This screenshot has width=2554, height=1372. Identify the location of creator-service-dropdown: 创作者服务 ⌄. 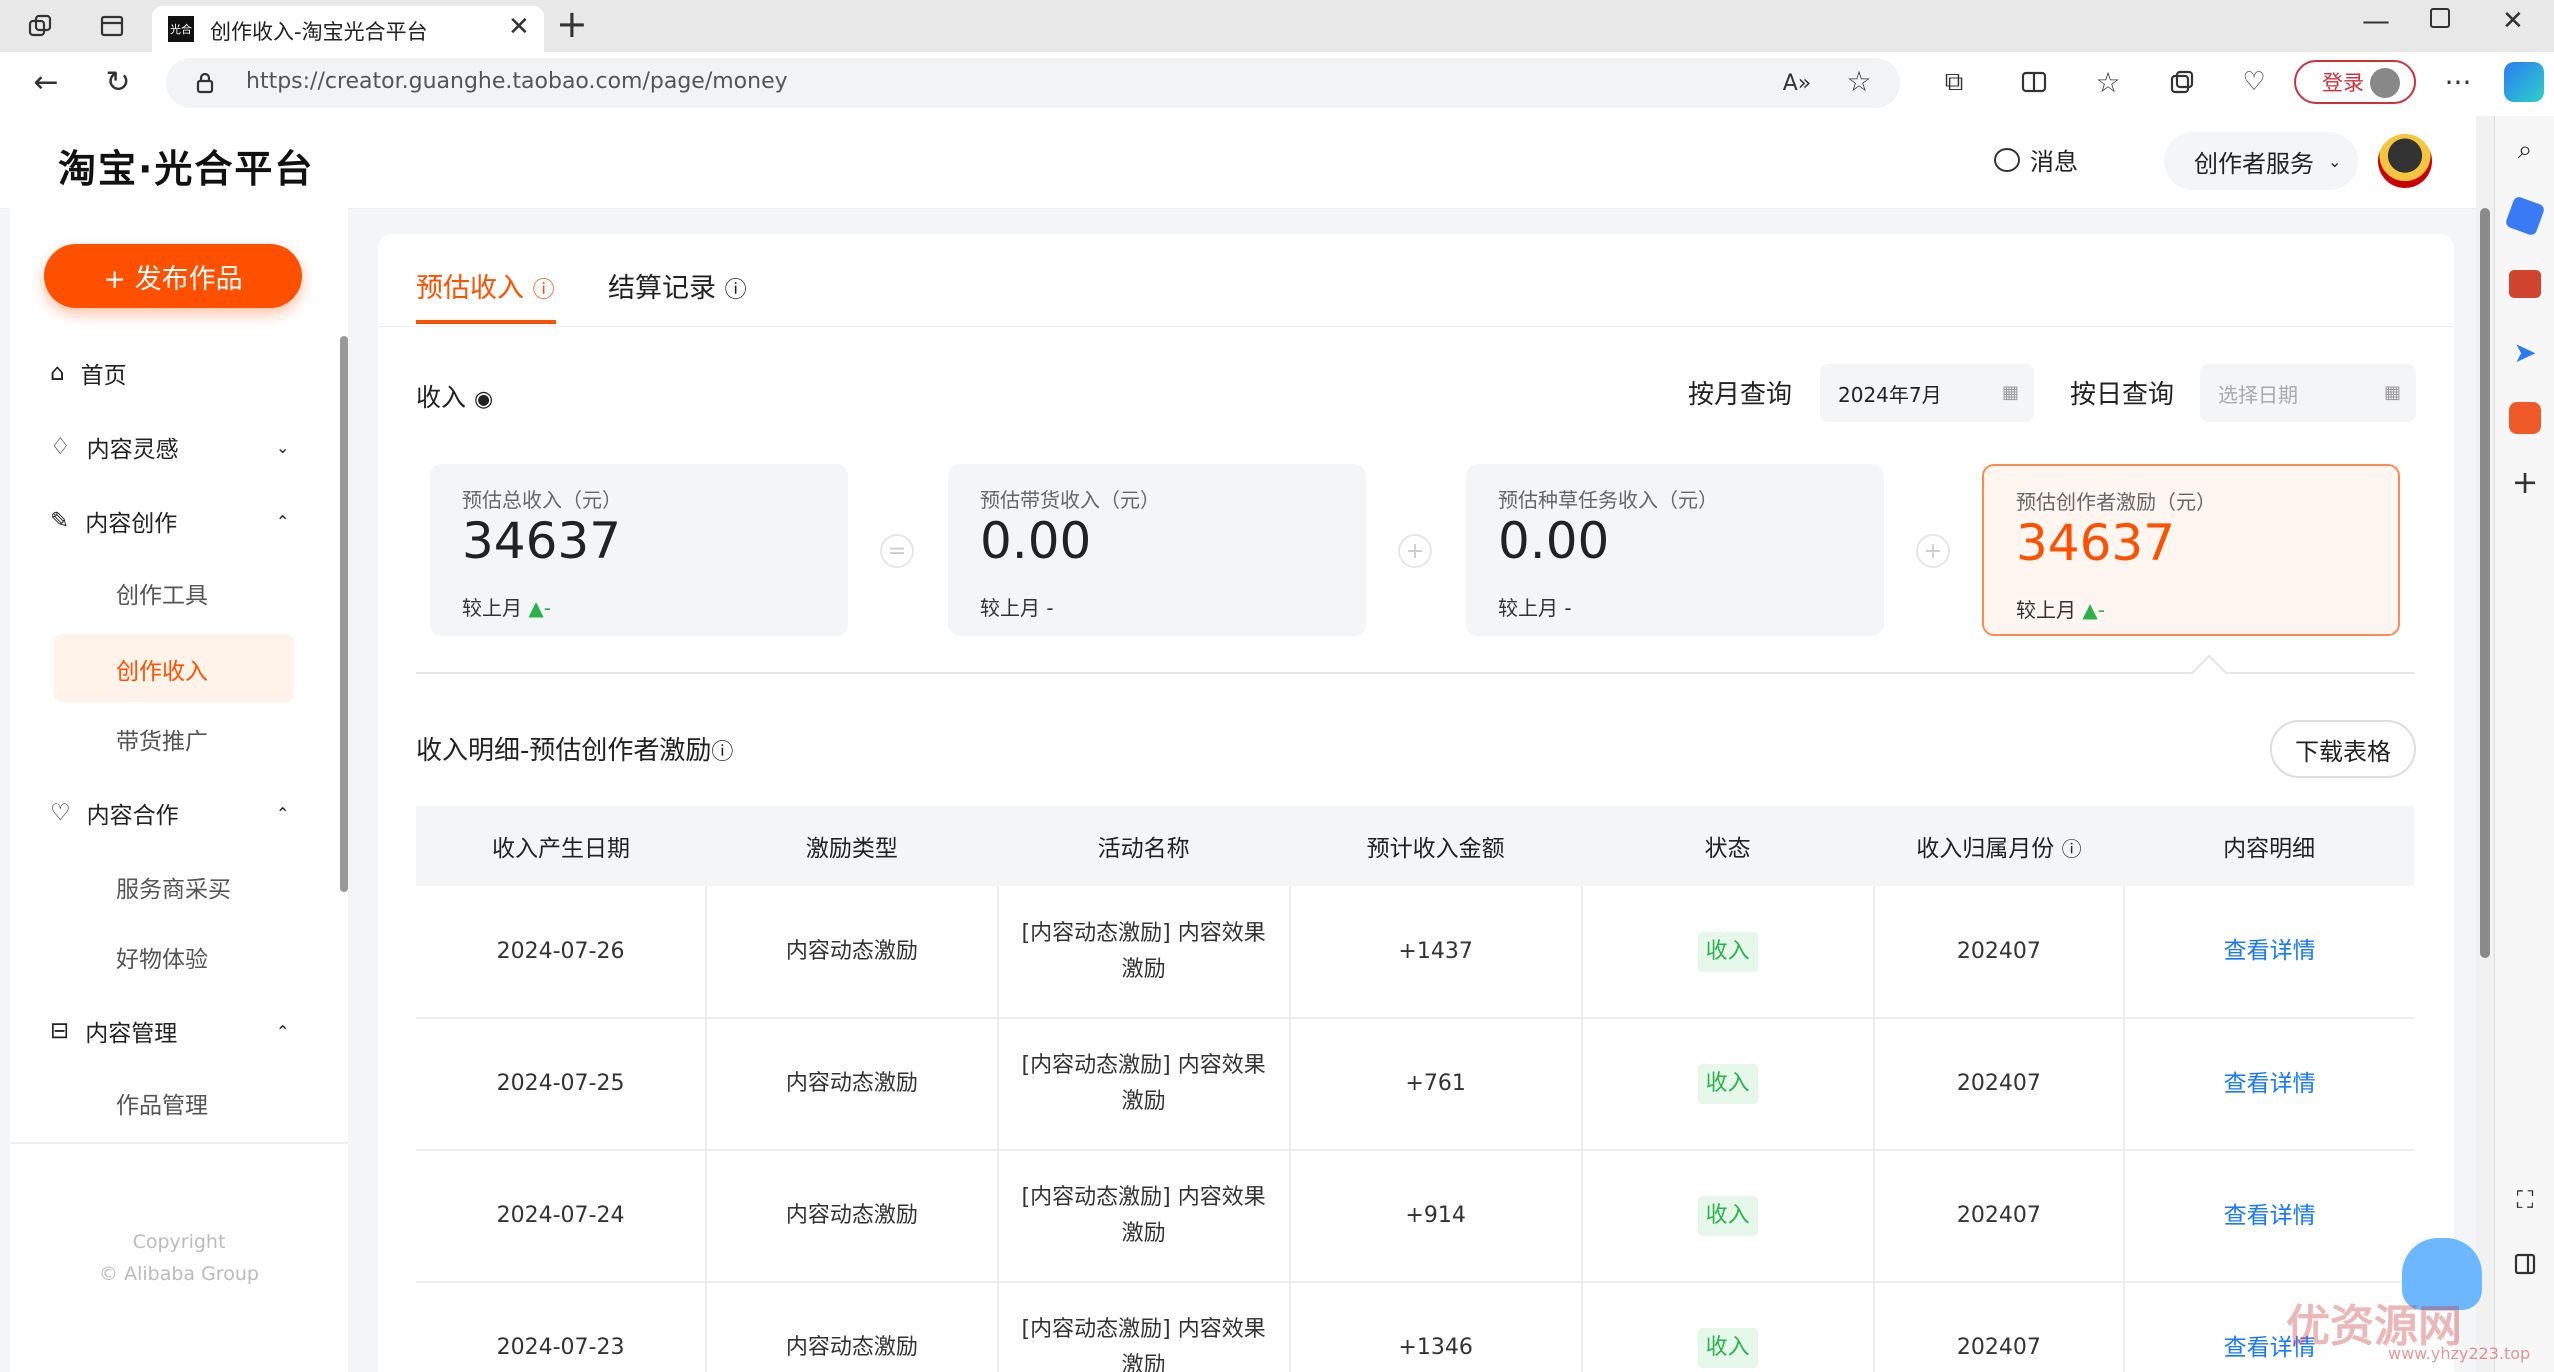
(2261, 161).